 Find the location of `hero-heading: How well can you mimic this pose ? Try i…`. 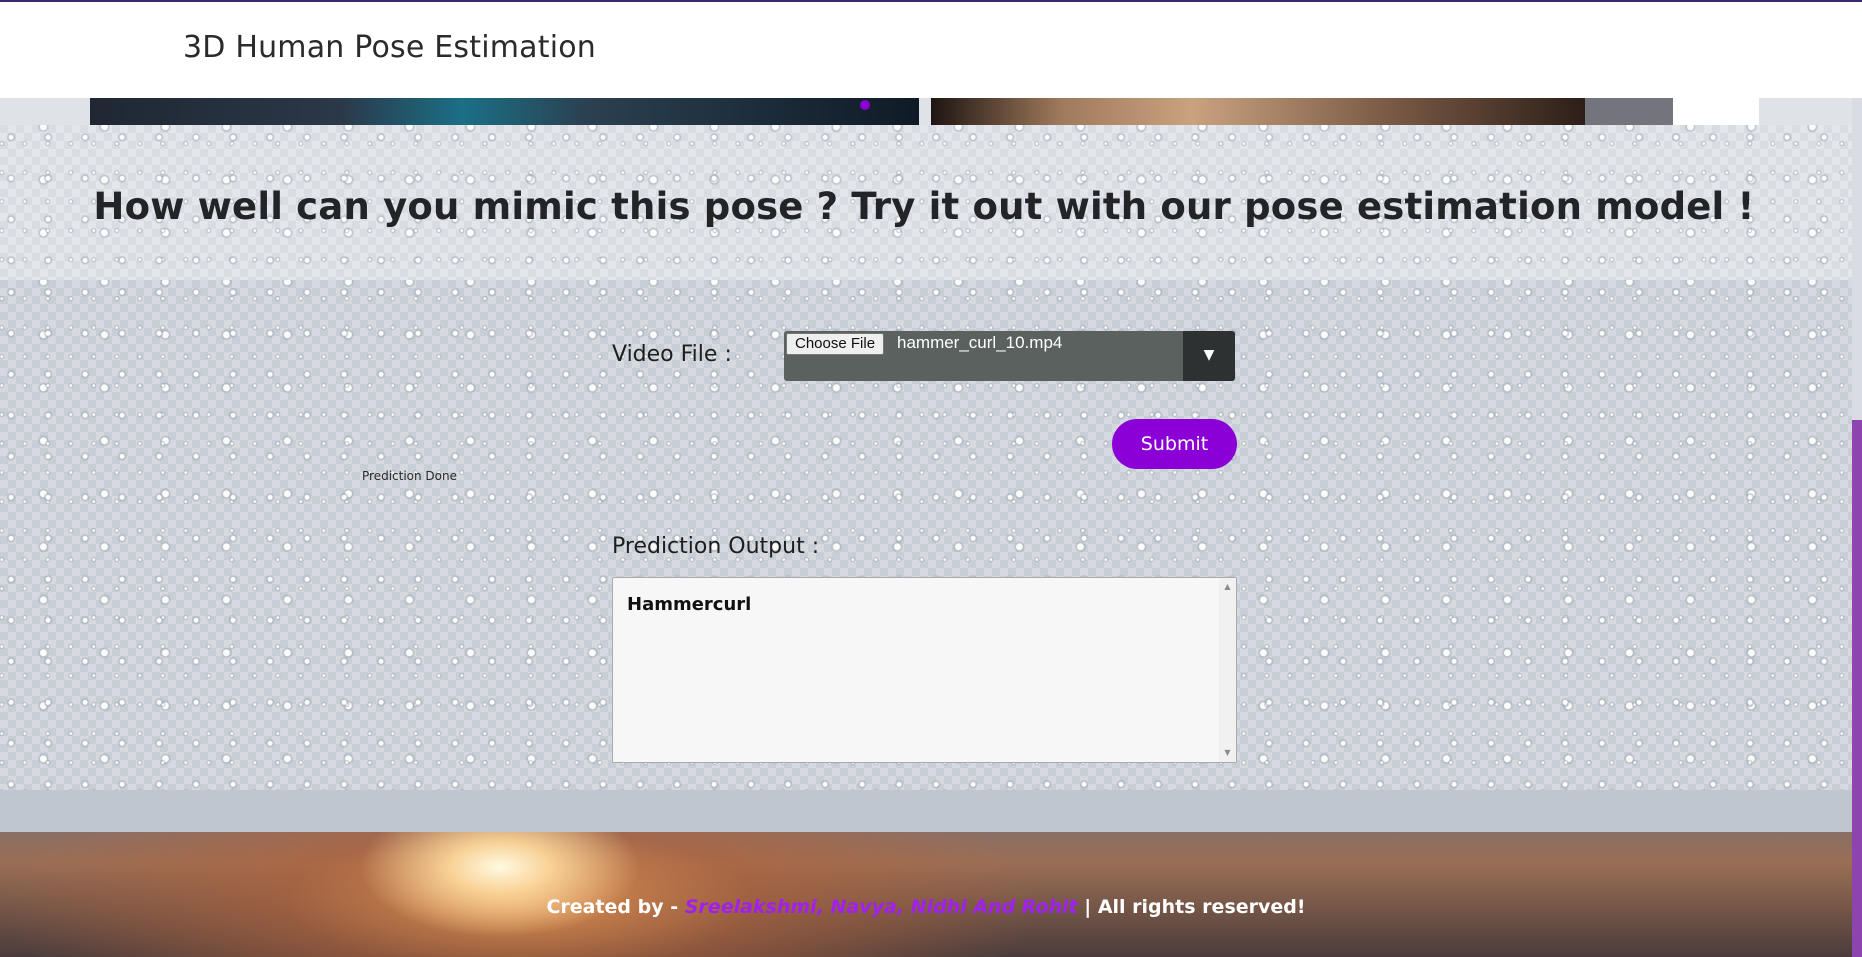

hero-heading: How well can you mimic this pose ? Try i… is located at coordinates (924, 206).